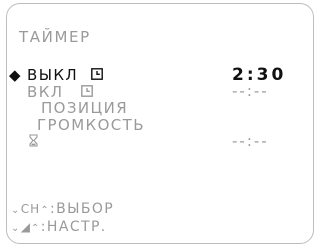 The width and height of the screenshot is (324, 248). I want to click on hint-select-label: ВЫБОР, so click(85, 209).